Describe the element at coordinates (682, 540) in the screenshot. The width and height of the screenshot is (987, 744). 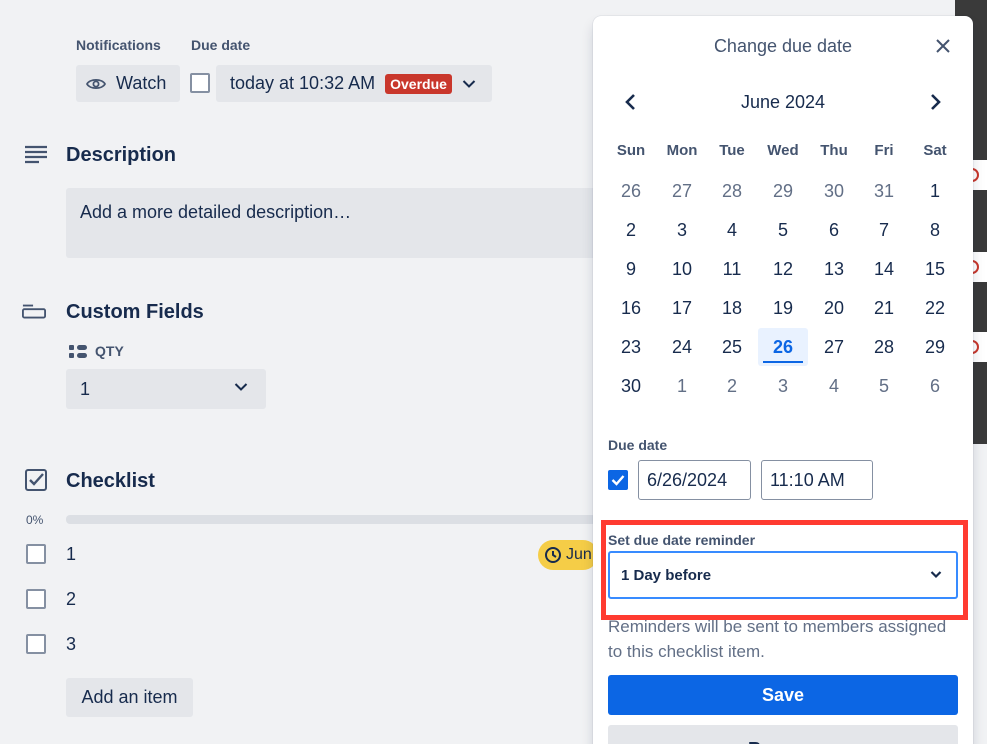
I see `reminder-label: Set due date reminder` at that location.